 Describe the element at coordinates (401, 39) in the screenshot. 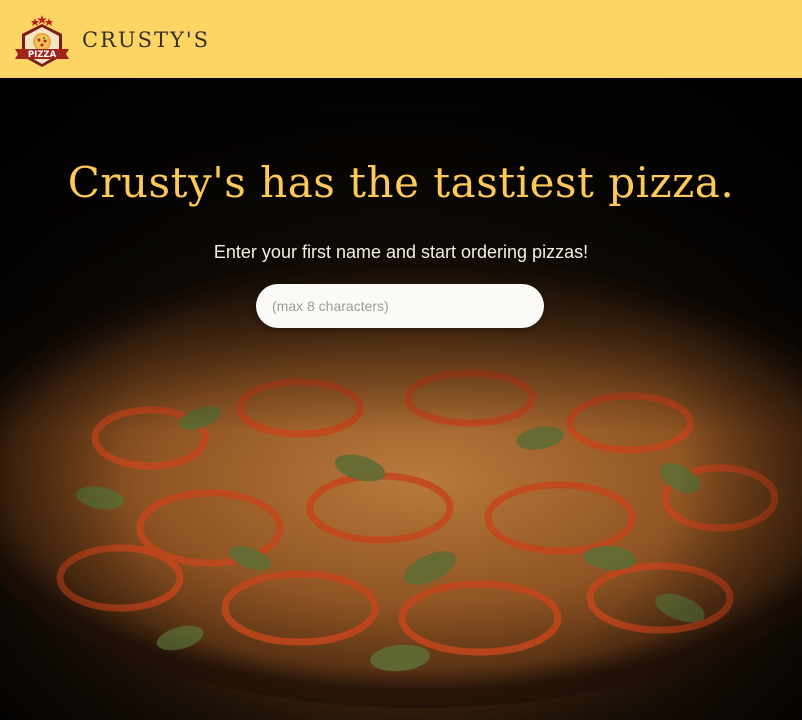

I see `site-header: PIZZA CRUSTY'S` at that location.